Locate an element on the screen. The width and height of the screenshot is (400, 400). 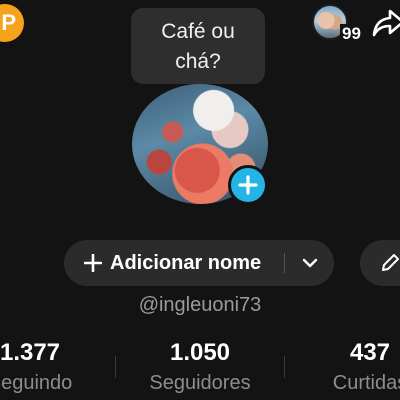
add-name-button: Adicionar nome is located at coordinates (174, 263).